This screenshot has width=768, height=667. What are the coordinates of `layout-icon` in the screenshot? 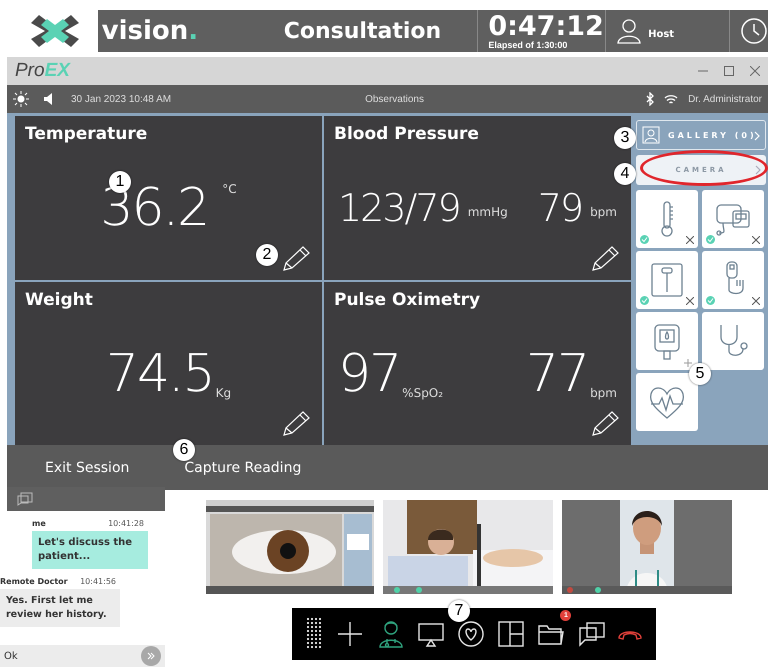 It's located at (511, 634).